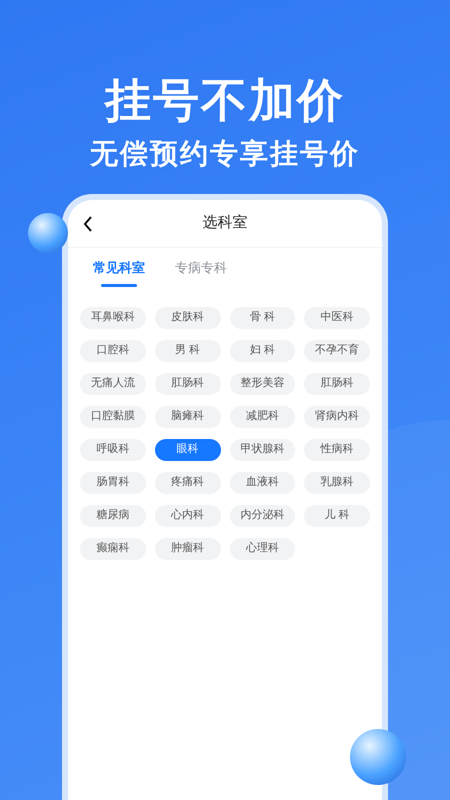 The image size is (450, 800). Describe the element at coordinates (113, 417) in the screenshot. I see `department-chip: 口腔黏膜` at that location.